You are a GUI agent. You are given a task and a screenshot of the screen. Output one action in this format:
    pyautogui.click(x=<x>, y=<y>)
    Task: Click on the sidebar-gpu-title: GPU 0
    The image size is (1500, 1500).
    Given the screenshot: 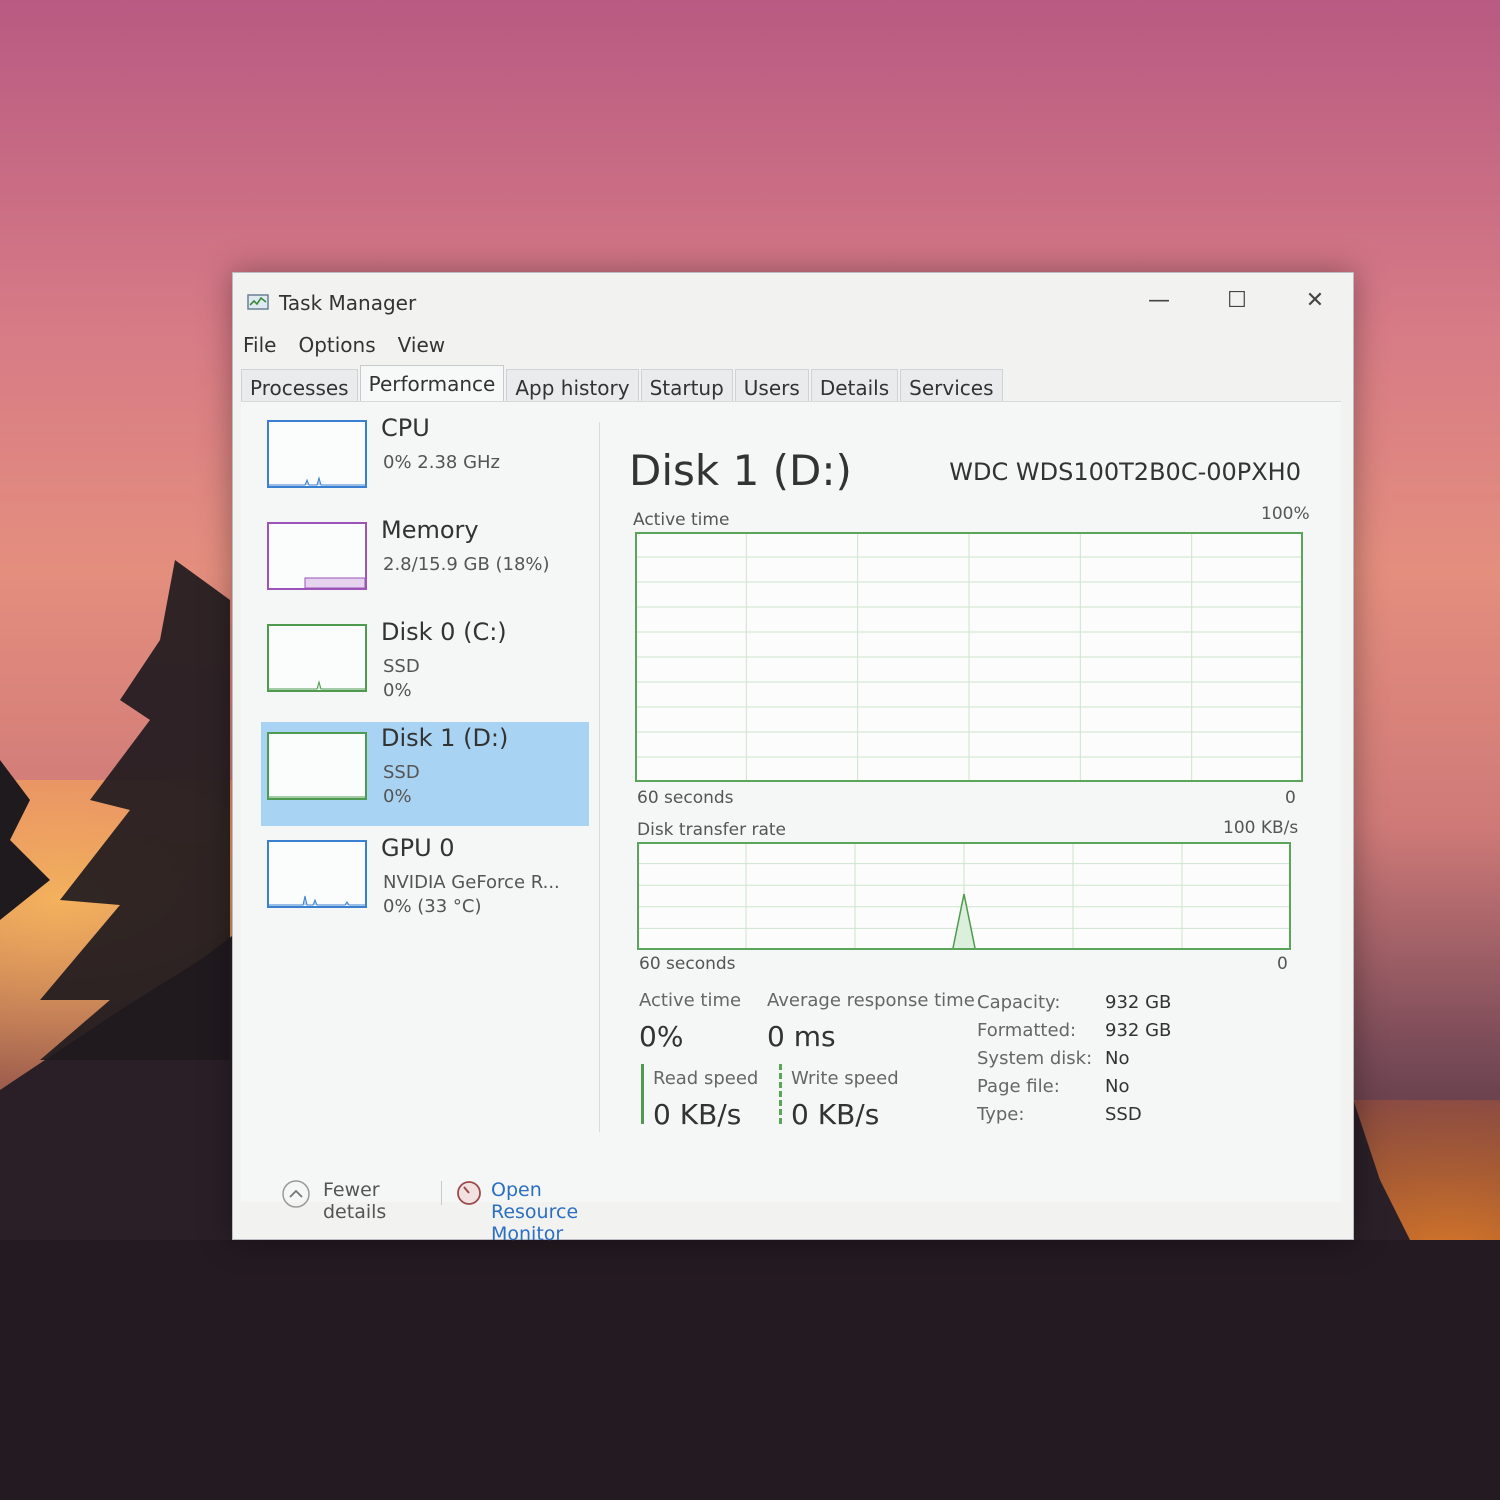 What is the action you would take?
    pyautogui.click(x=418, y=848)
    